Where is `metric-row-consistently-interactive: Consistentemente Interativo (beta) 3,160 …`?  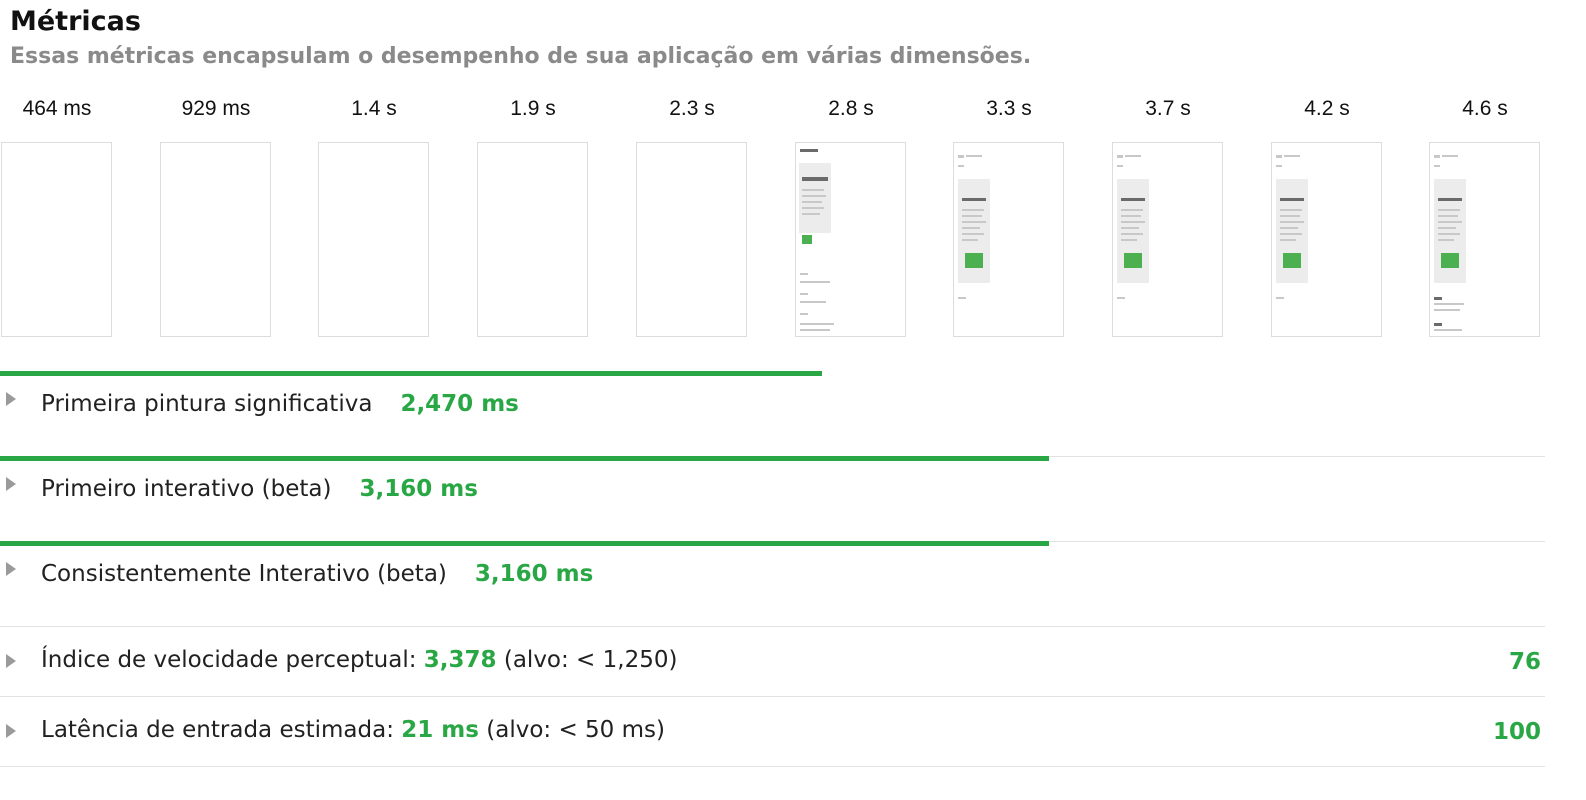 metric-row-consistently-interactive: Consistentemente Interativo (beta) 3,160 … is located at coordinates (772, 584).